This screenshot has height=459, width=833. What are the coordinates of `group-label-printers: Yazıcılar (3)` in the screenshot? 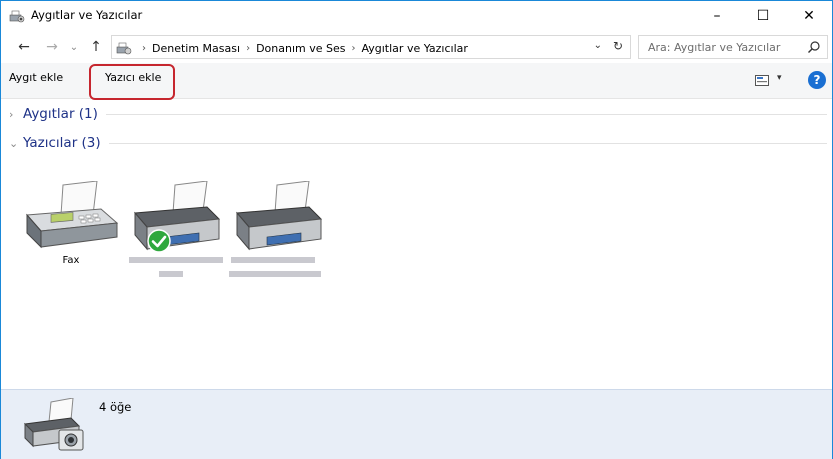 It's located at (62, 143).